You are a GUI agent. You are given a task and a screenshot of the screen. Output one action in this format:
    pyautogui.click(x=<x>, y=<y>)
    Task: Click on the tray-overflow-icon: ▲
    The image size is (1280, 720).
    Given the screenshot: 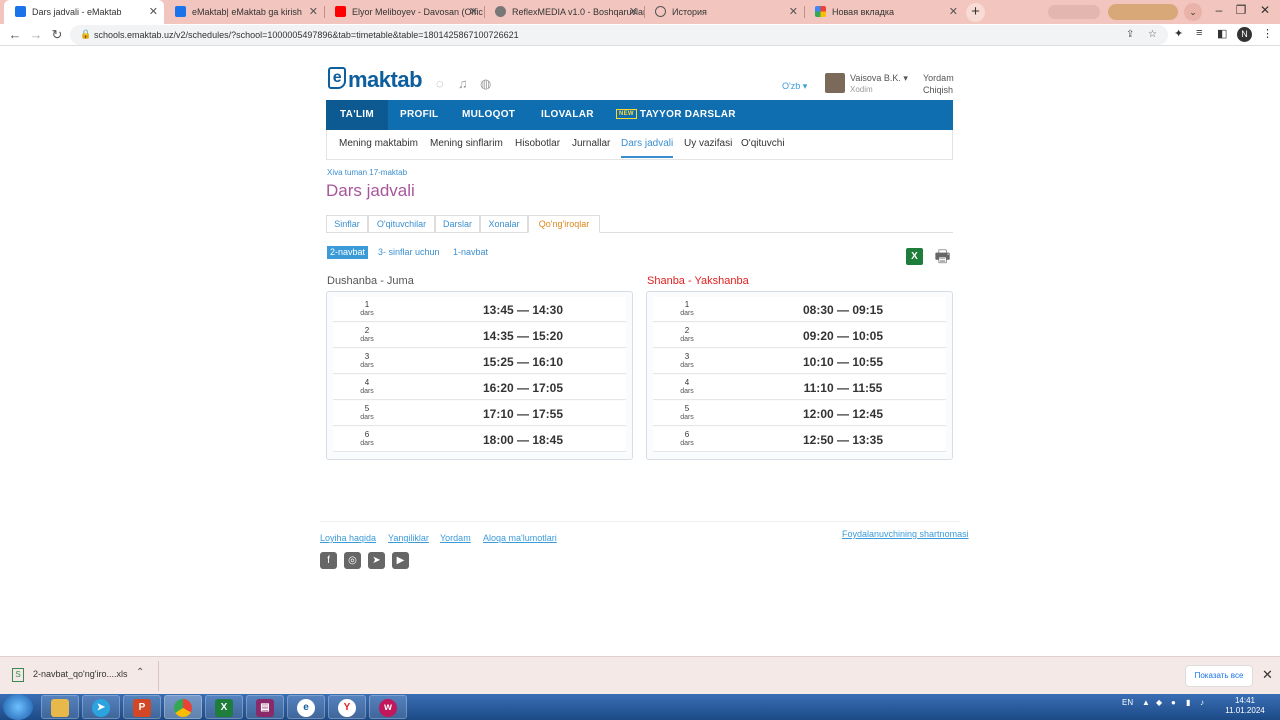 What is the action you would take?
    pyautogui.click(x=1146, y=702)
    